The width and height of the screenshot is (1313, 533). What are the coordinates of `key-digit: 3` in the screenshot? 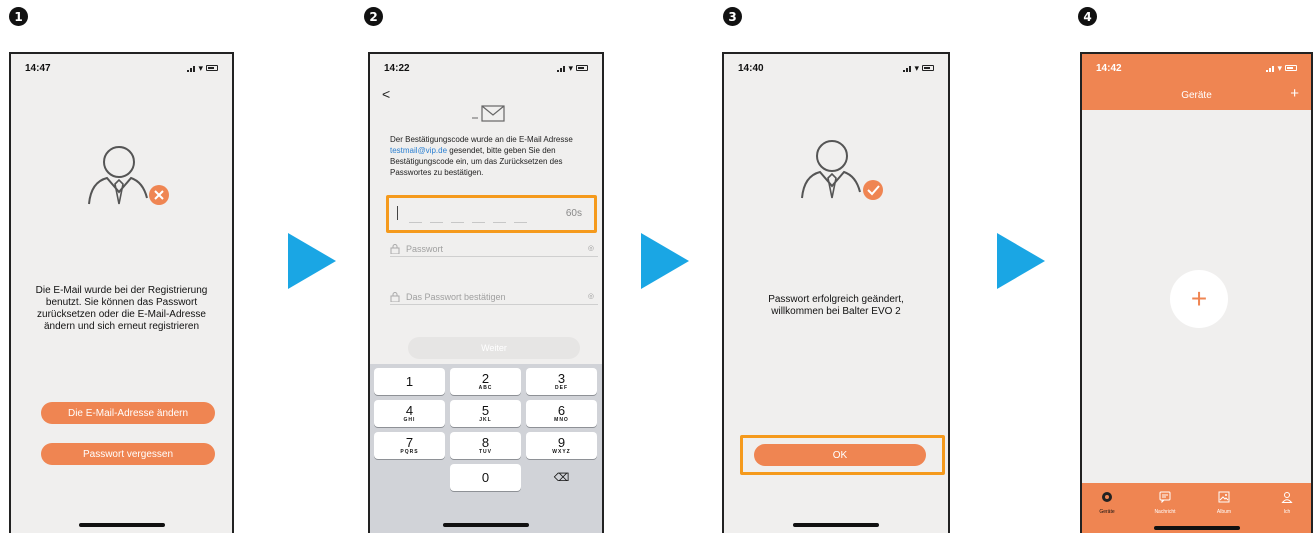 It's located at (561, 378).